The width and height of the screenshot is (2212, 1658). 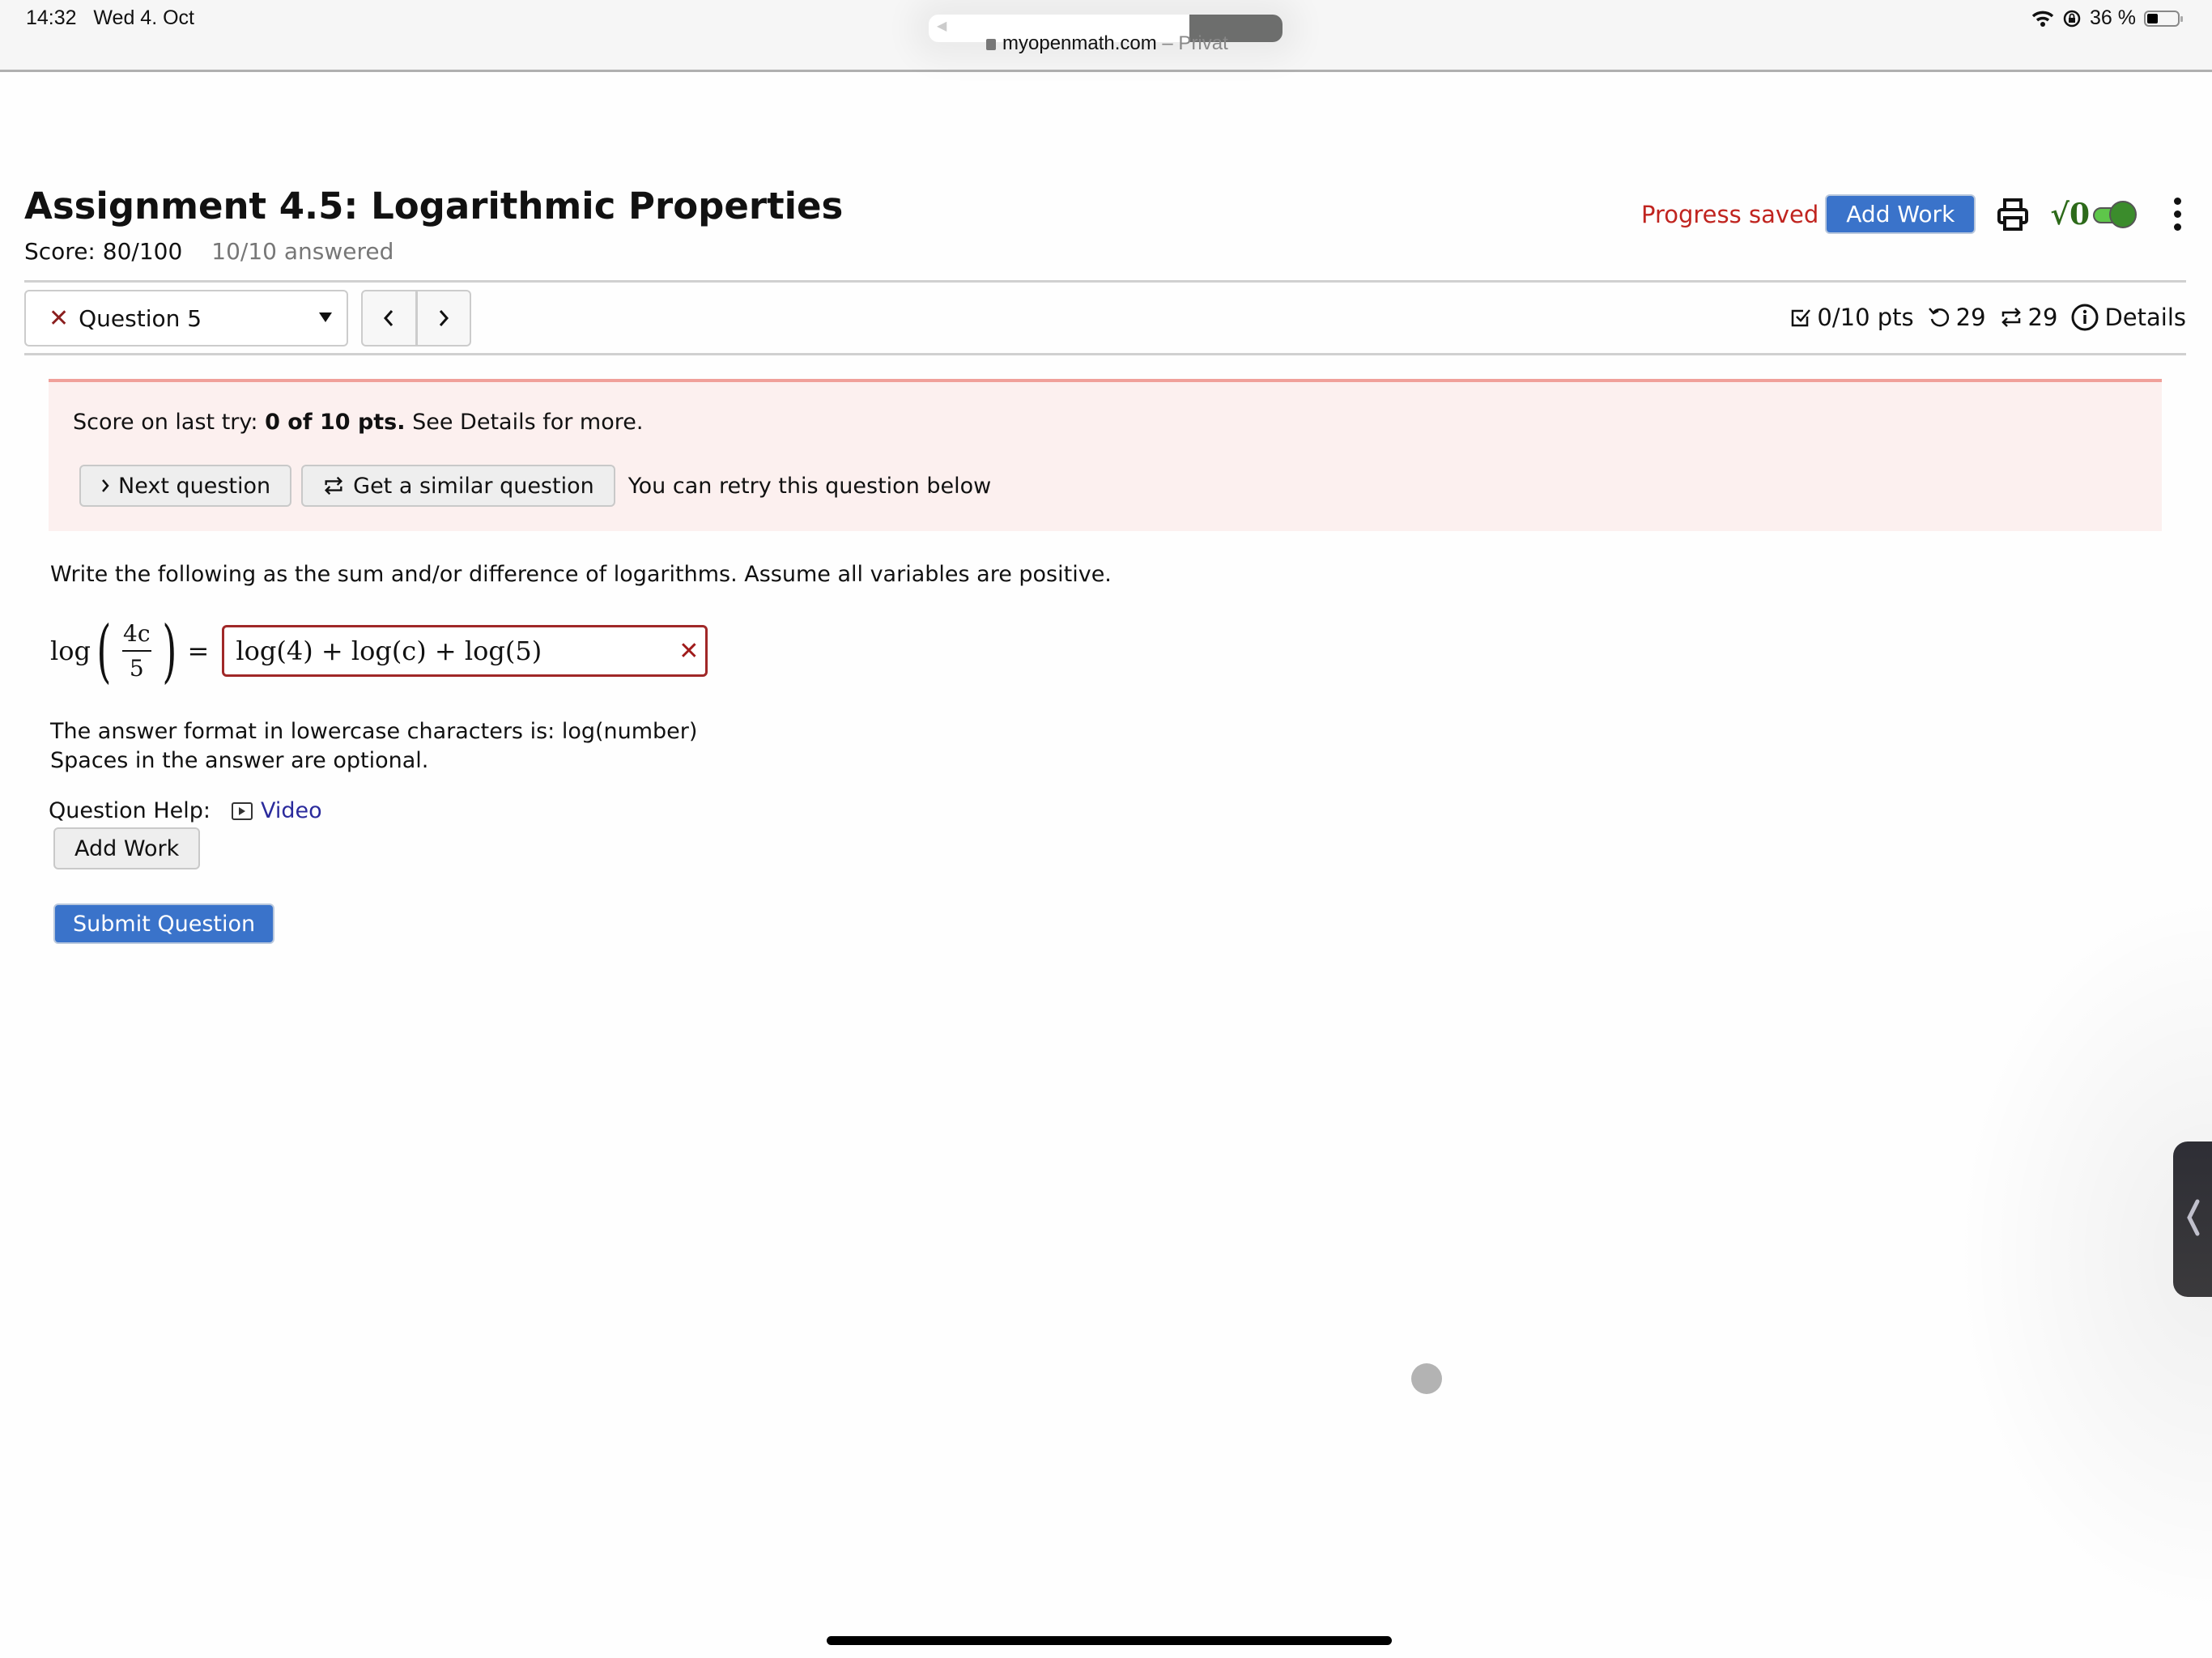 What do you see at coordinates (291, 810) in the screenshot?
I see `video-label: Video` at bounding box center [291, 810].